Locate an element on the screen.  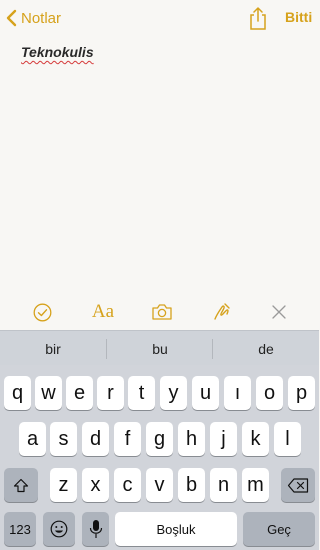
text-format-button: Aa is located at coordinates (103, 312).